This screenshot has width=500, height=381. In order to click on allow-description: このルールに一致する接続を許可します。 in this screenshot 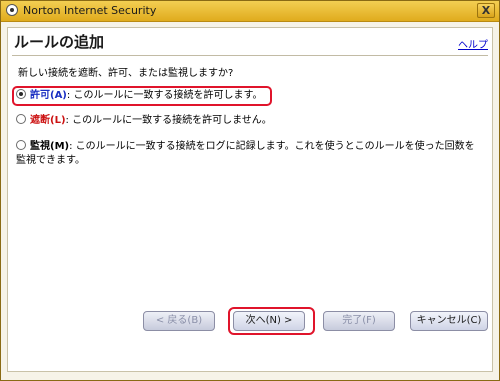, I will do `click(168, 95)`.